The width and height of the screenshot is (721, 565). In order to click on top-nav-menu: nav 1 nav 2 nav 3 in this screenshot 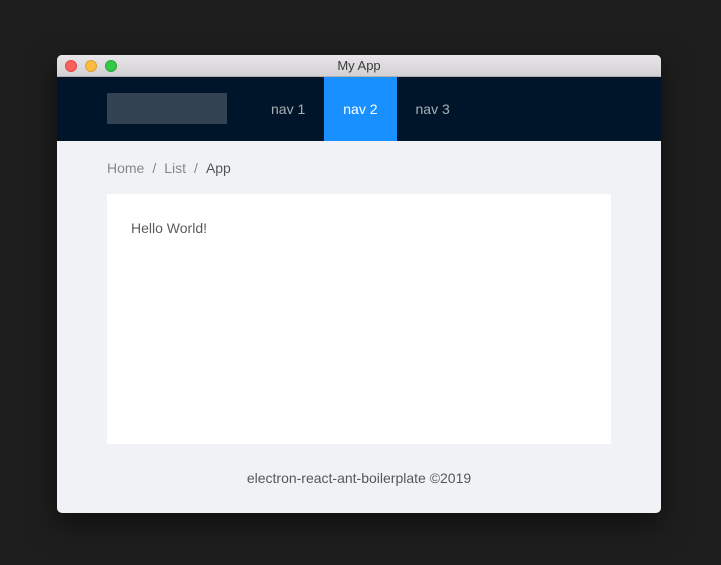, I will do `click(360, 109)`.